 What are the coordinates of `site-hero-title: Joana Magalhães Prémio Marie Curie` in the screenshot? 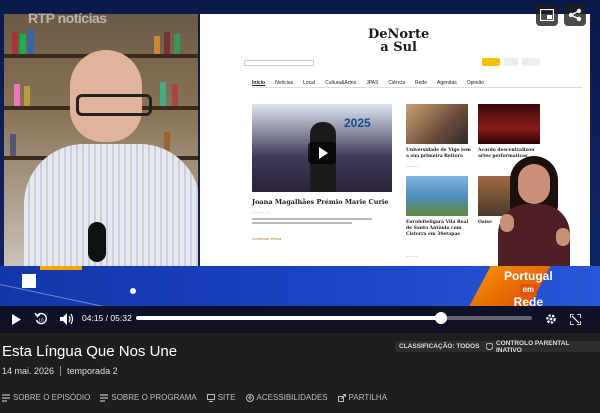 It's located at (320, 202).